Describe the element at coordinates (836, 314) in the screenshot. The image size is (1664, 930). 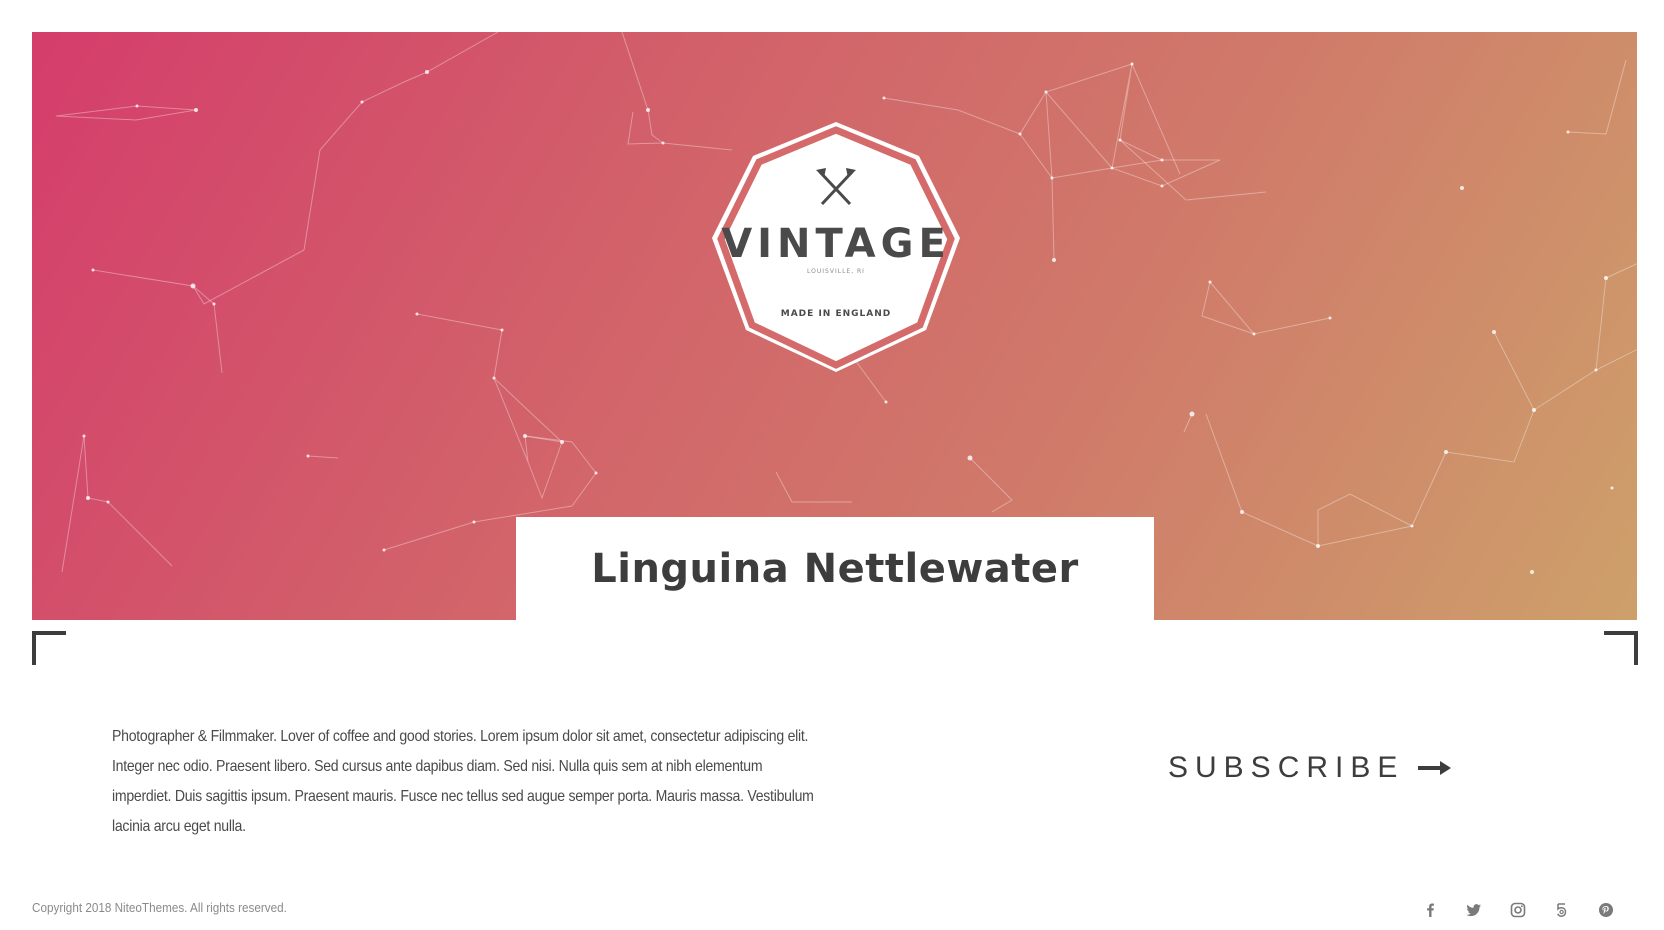
I see `logo-tagline-text: MADE IN ENGLAND` at that location.